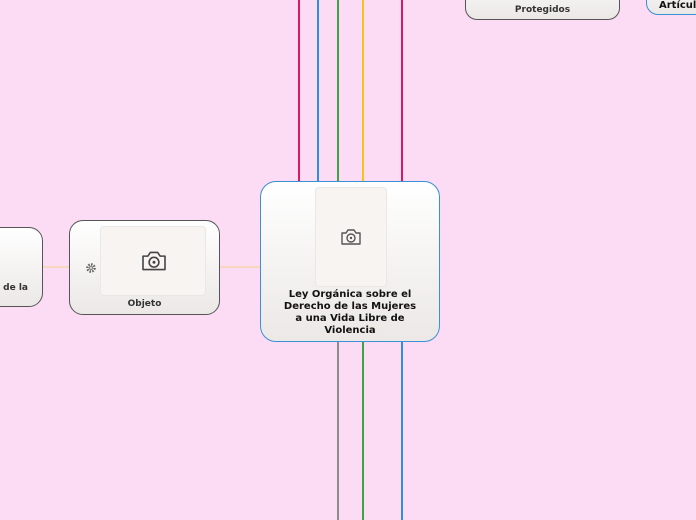  Describe the element at coordinates (677, 5) in the screenshot. I see `right-partial-label: Artícul` at that location.